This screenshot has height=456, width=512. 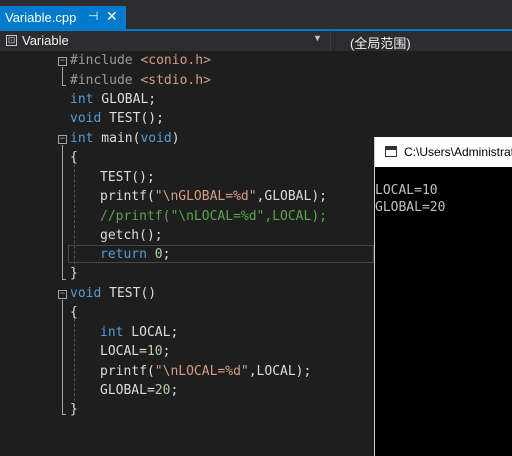 I want to click on code-line: int LOCAL;, so click(x=139, y=332).